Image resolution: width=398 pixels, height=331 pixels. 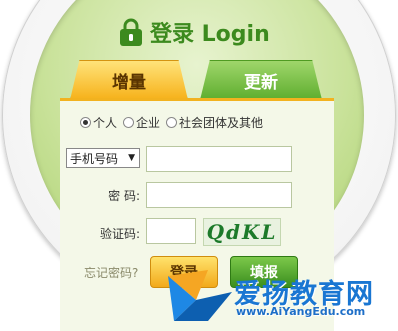 What do you see at coordinates (131, 158) in the screenshot?
I see `chevron-down-icon: ▼` at bounding box center [131, 158].